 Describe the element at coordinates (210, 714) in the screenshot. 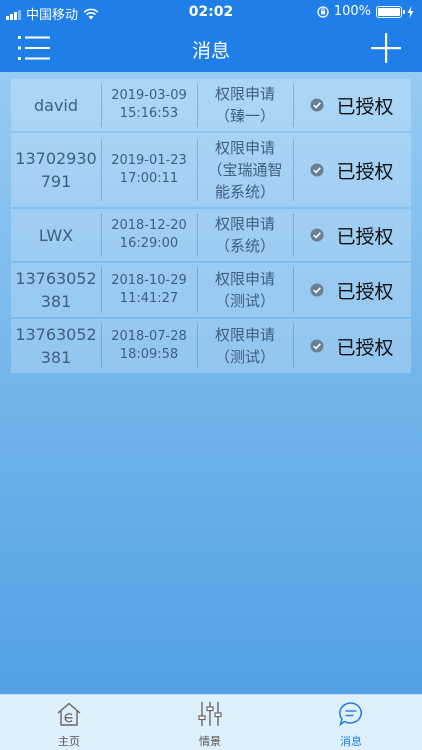

I see `sliders-icon` at that location.